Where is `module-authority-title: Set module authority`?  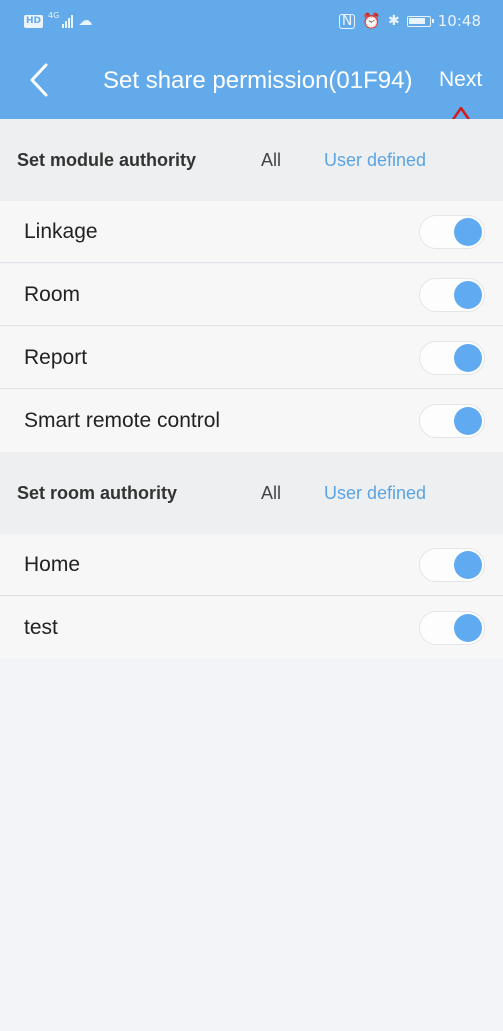
module-authority-title: Set module authority is located at coordinates (107, 160).